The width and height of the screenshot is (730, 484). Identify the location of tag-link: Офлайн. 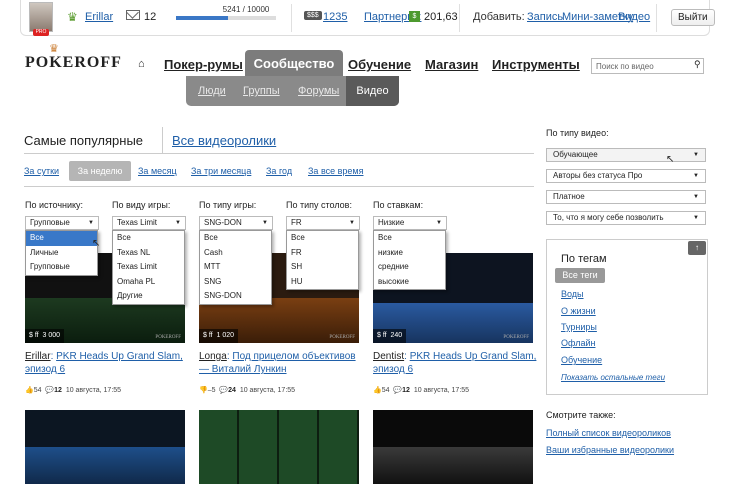
(578, 343).